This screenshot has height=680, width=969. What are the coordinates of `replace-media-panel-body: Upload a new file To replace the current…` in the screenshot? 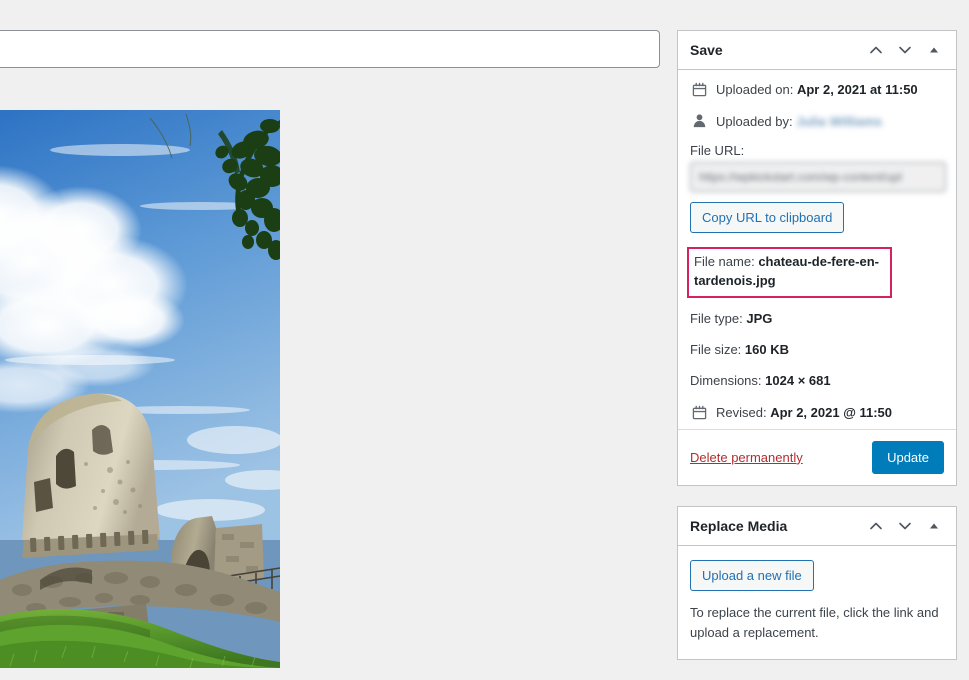 It's located at (817, 602).